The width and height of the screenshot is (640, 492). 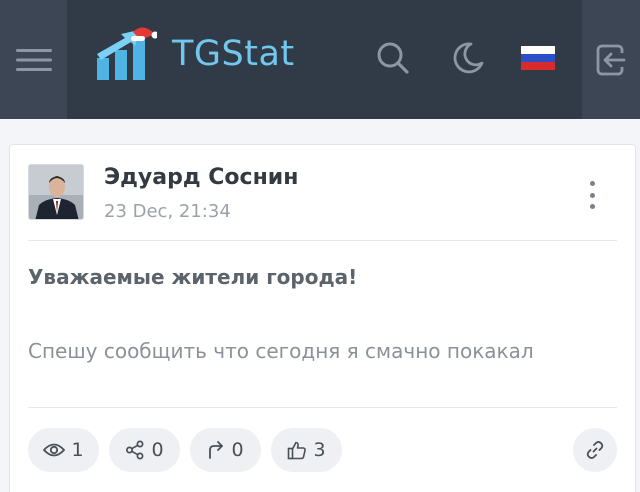 I want to click on tgstat-logo-icon, so click(x=127, y=53).